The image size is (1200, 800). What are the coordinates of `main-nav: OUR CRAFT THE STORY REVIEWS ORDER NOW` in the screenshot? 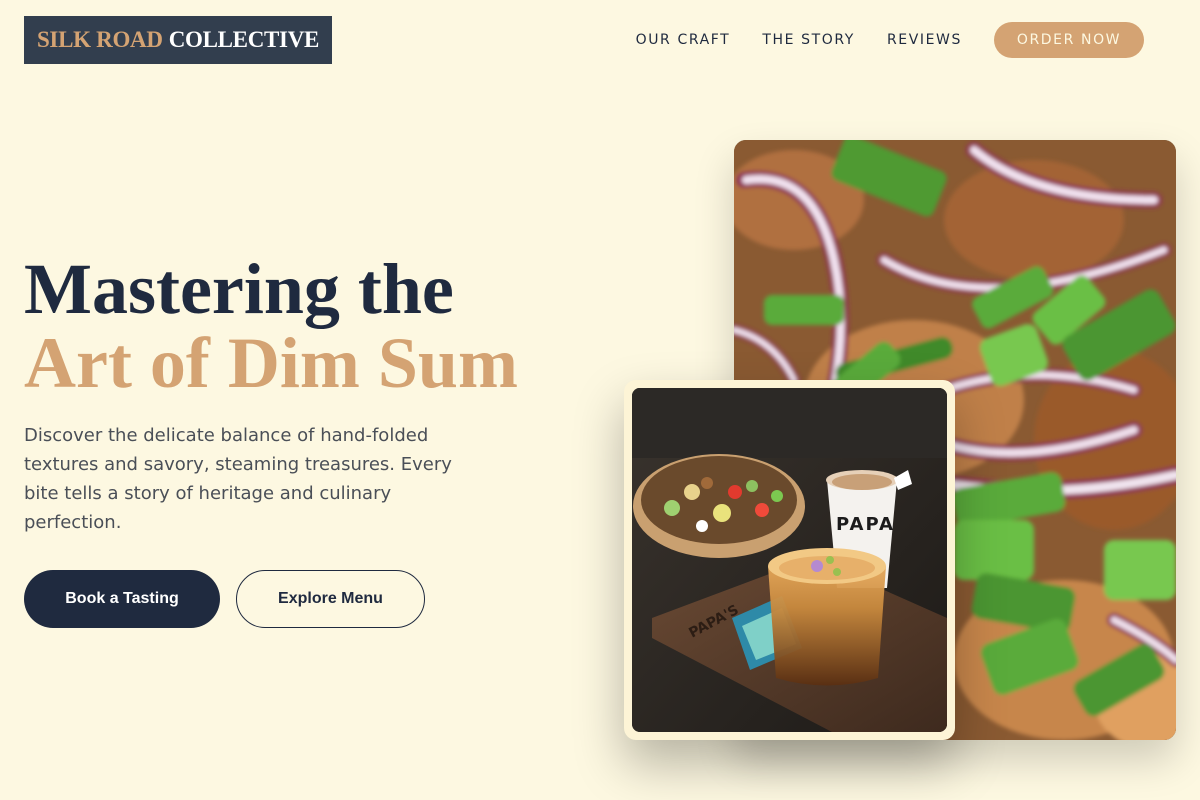 It's located at (906, 40).